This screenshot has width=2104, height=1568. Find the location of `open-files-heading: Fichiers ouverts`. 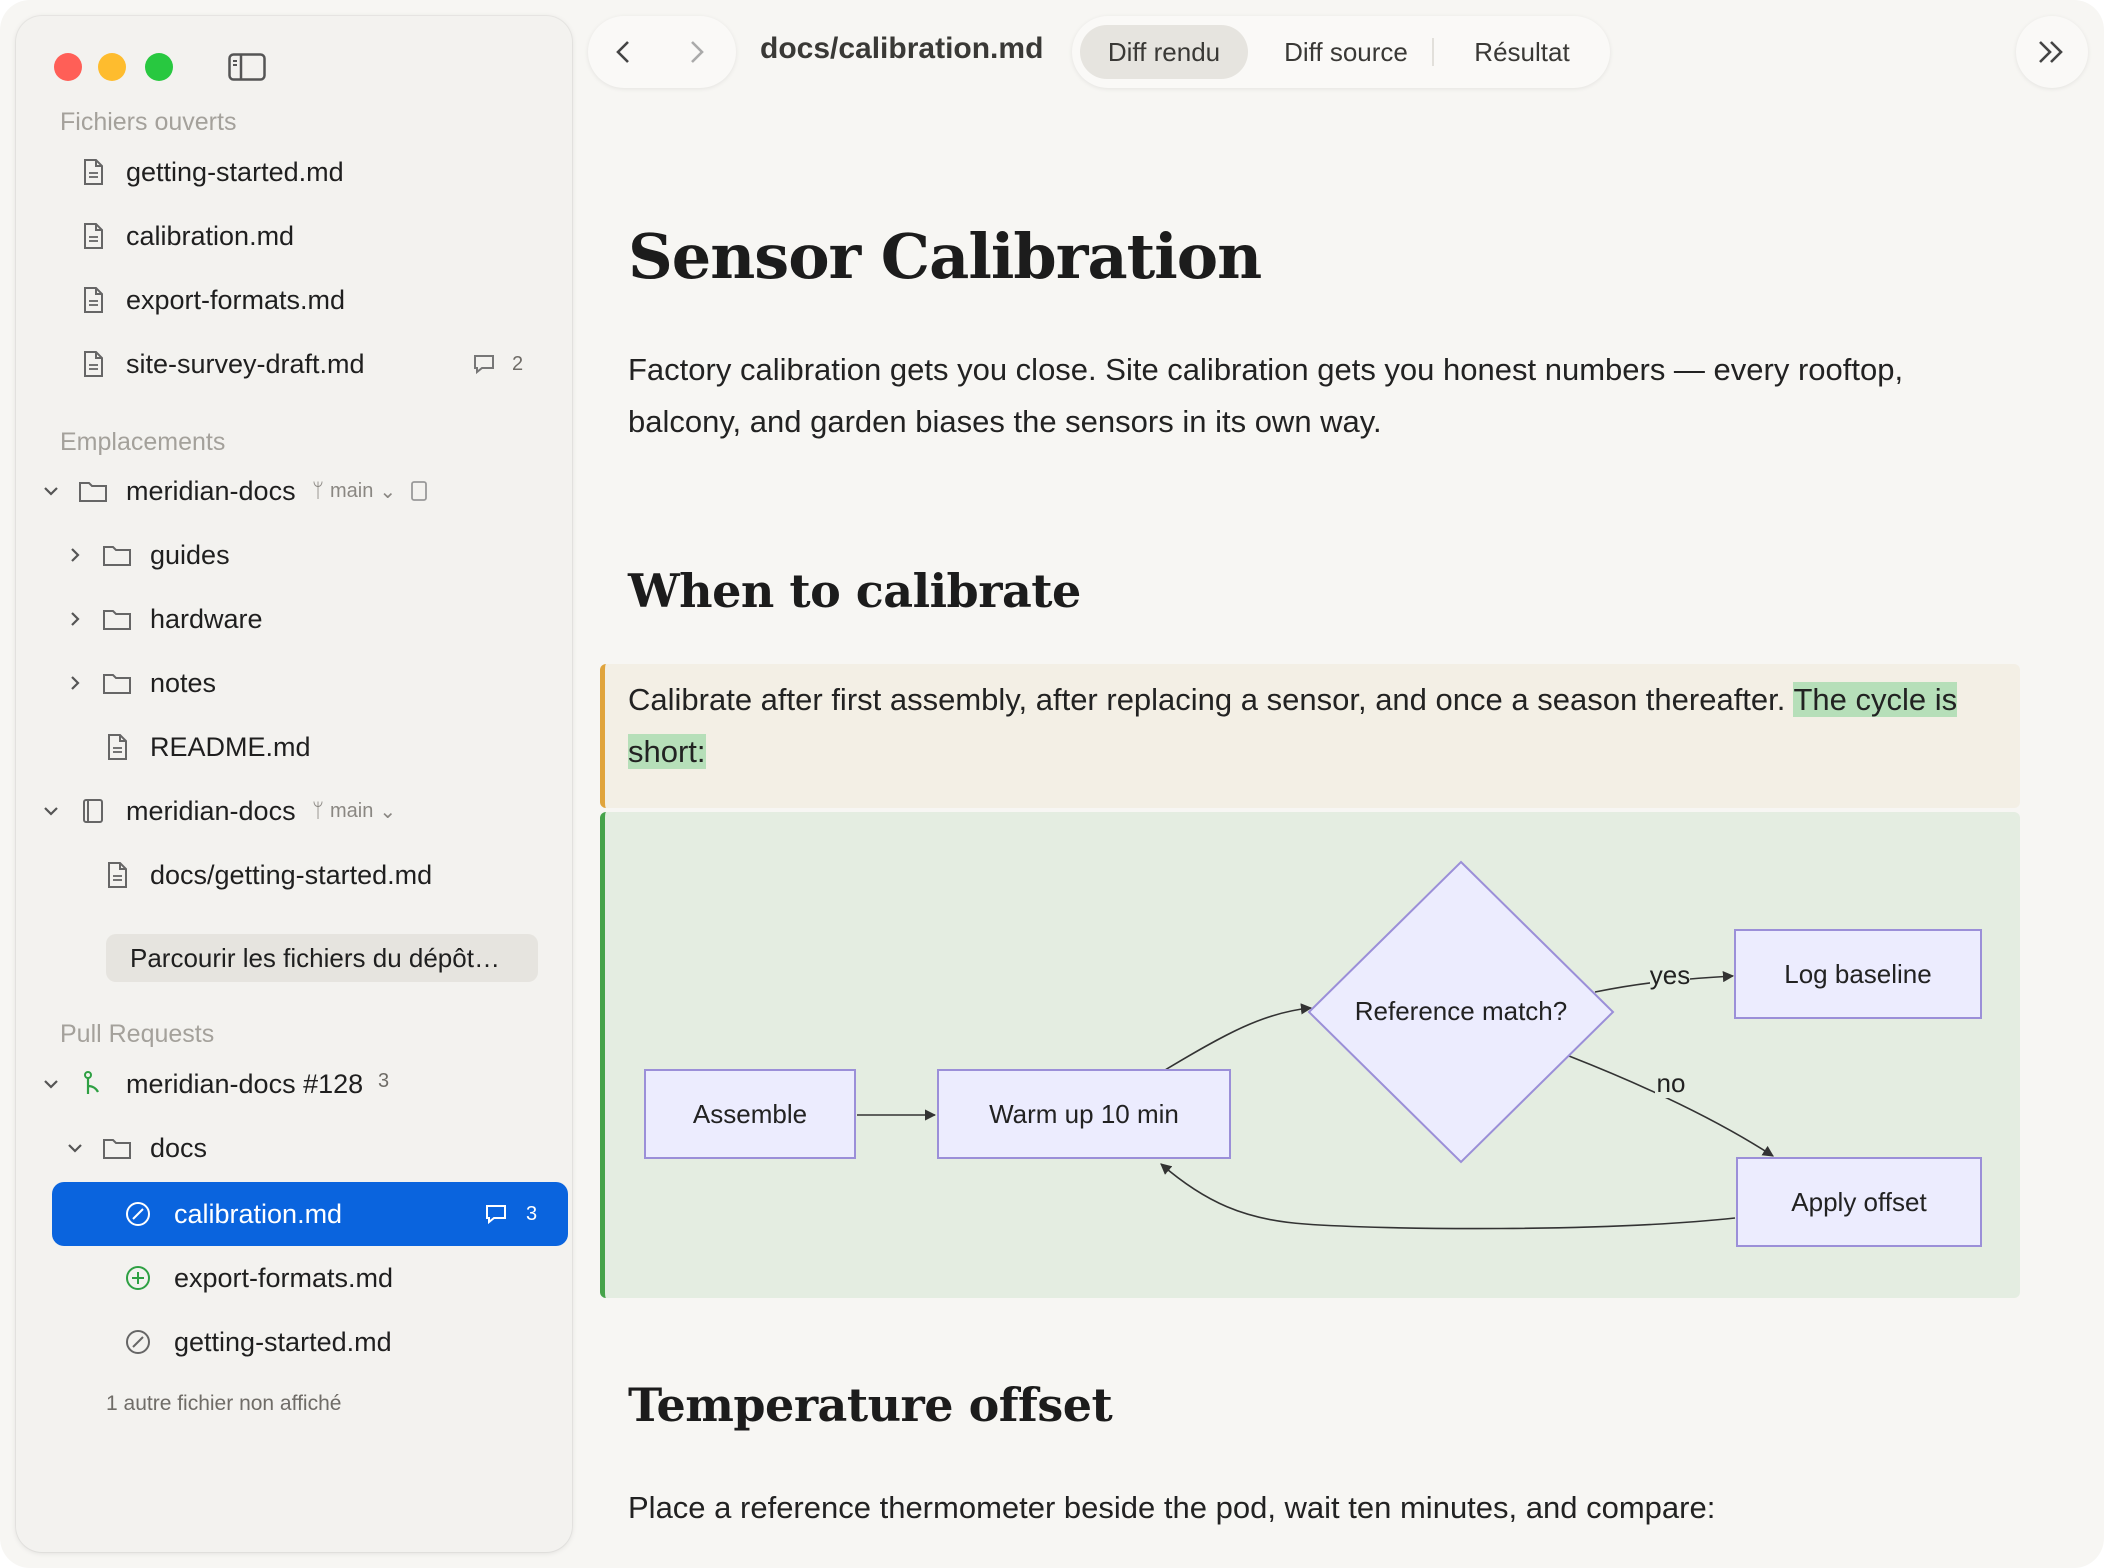

open-files-heading: Fichiers ouverts is located at coordinates (148, 122).